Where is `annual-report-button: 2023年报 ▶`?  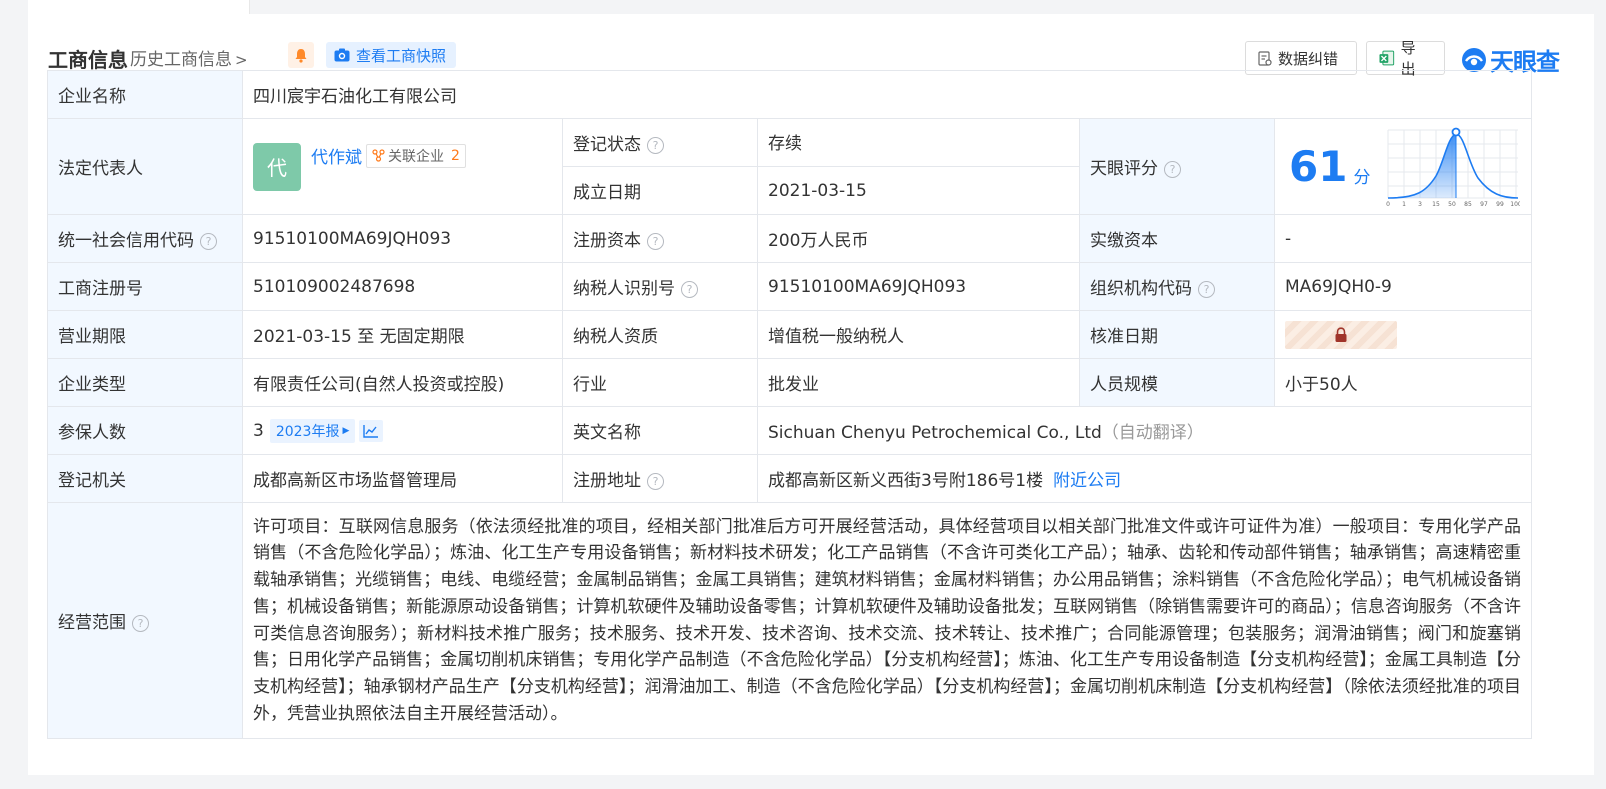 annual-report-button: 2023年报 ▶ is located at coordinates (312, 430).